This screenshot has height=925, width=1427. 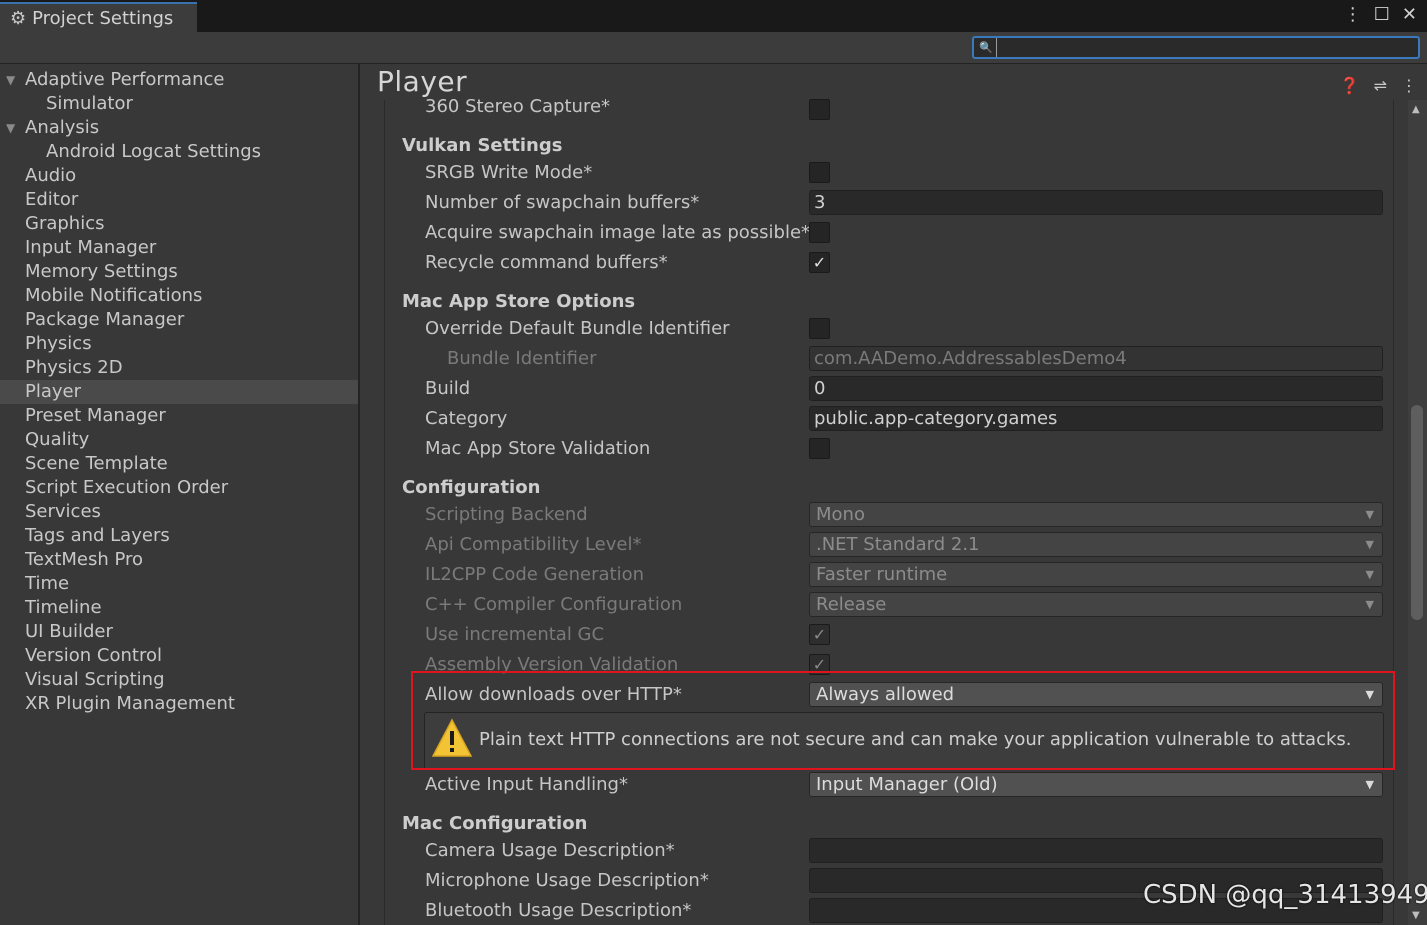 What do you see at coordinates (1409, 14) in the screenshot?
I see `close-icon: ✕` at bounding box center [1409, 14].